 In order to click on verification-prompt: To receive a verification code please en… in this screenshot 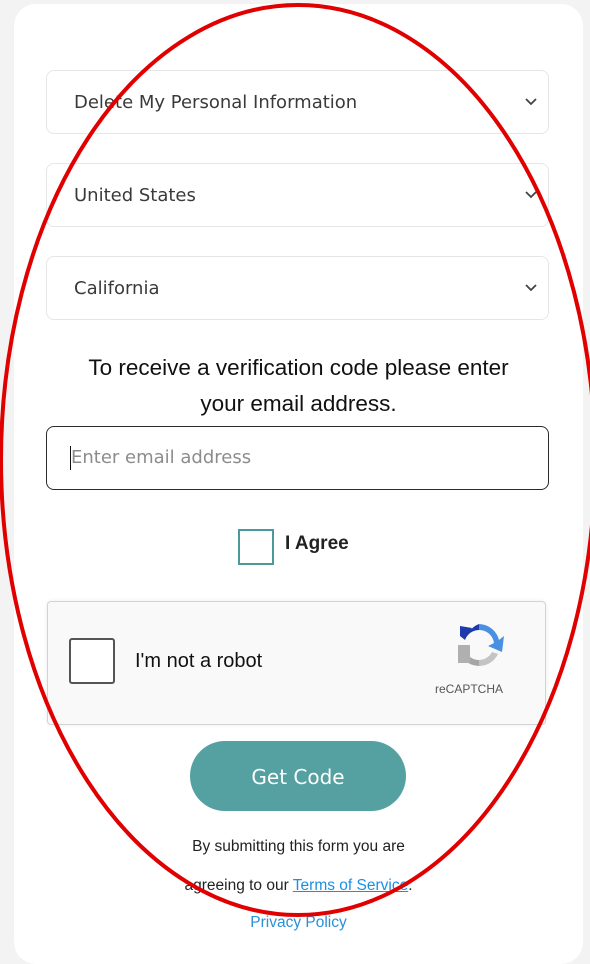, I will do `click(298, 386)`.